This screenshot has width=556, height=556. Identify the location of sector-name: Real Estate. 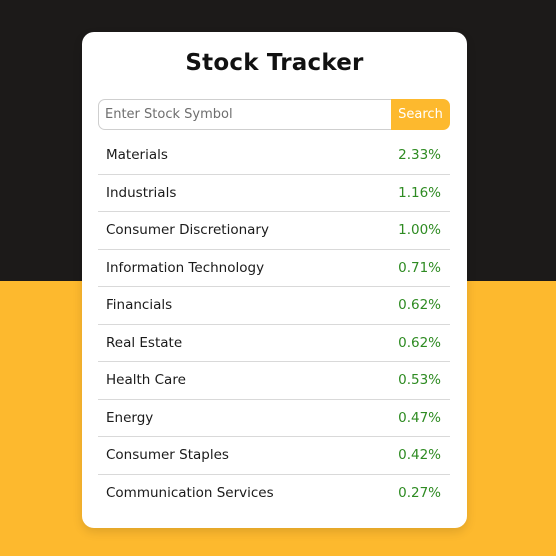
(144, 342).